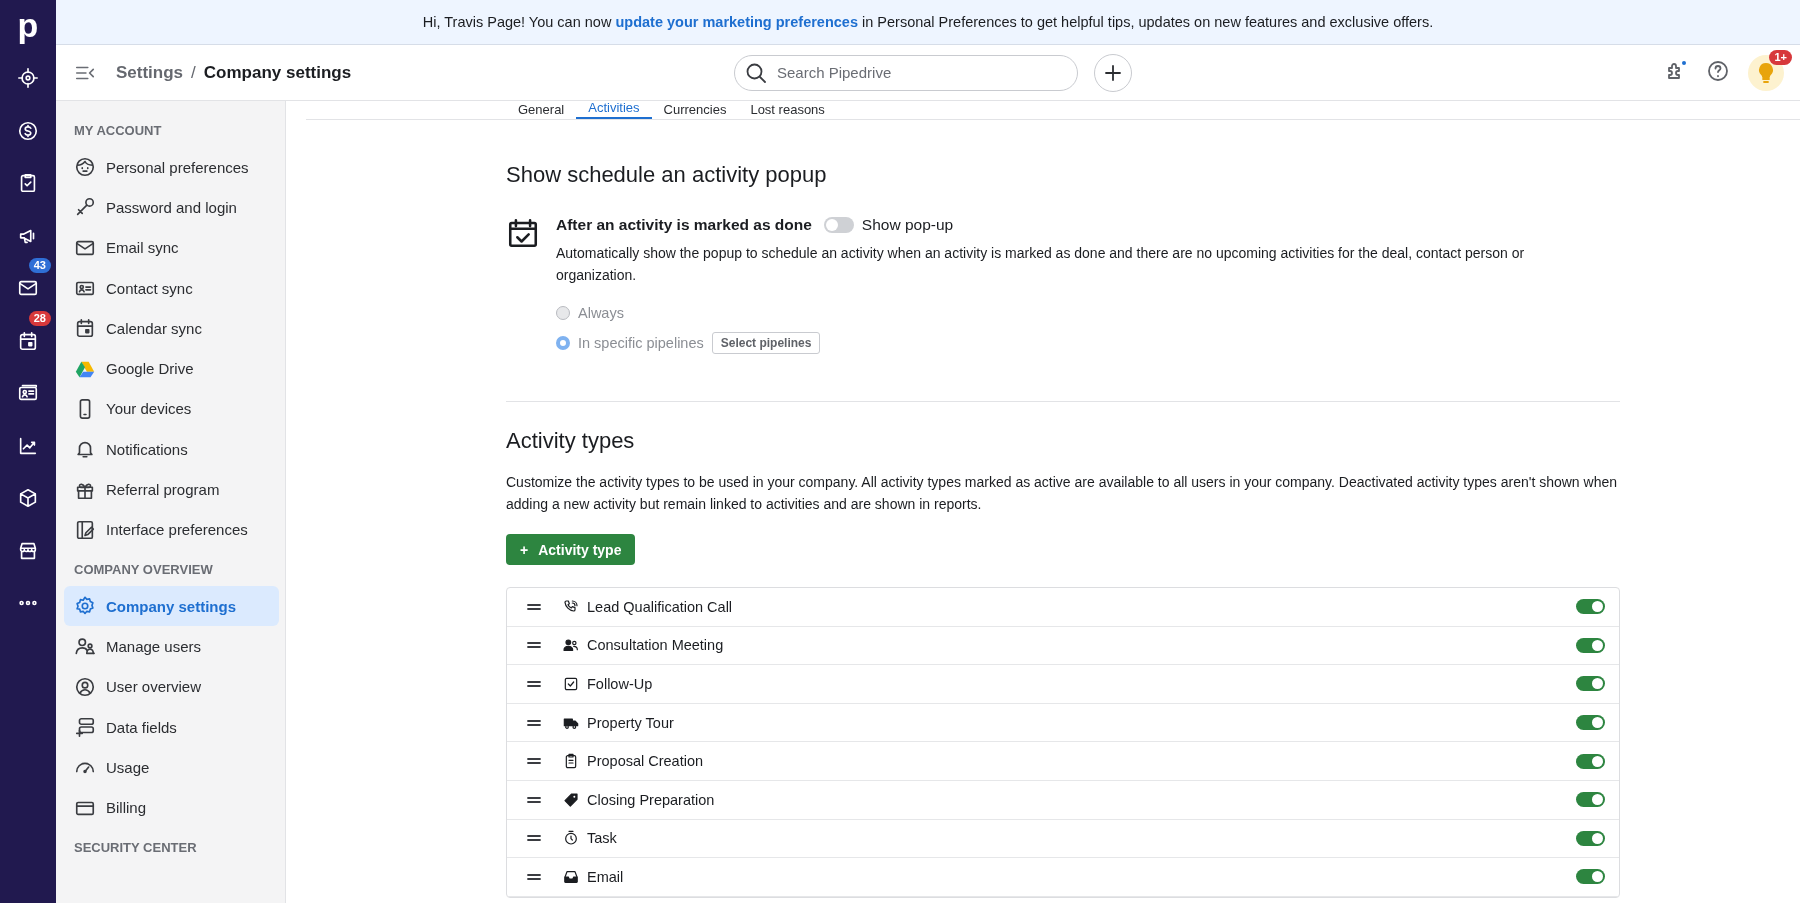 The height and width of the screenshot is (903, 1800). I want to click on fields-icon, so click(85, 727).